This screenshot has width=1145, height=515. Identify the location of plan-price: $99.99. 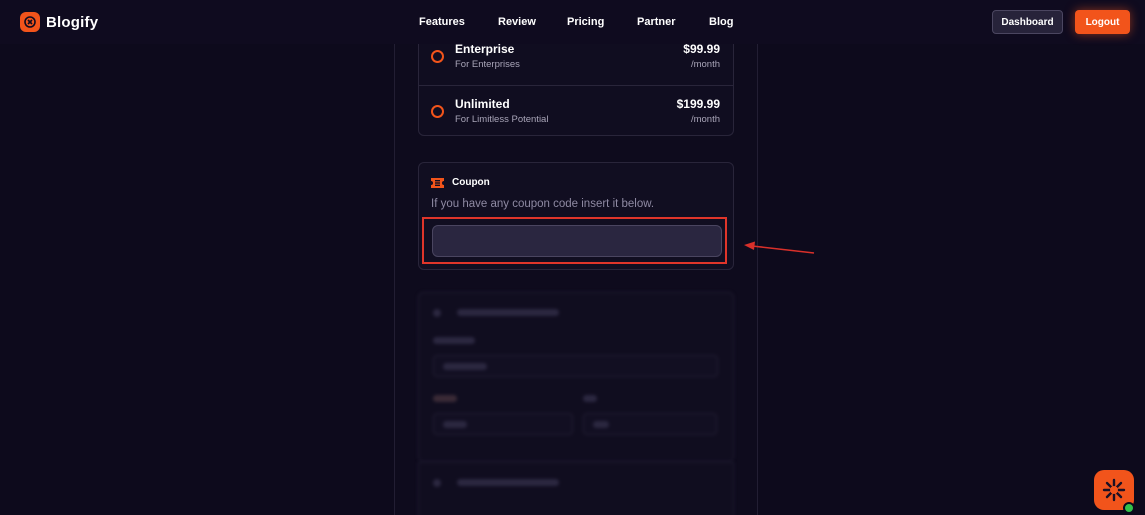
(701, 49).